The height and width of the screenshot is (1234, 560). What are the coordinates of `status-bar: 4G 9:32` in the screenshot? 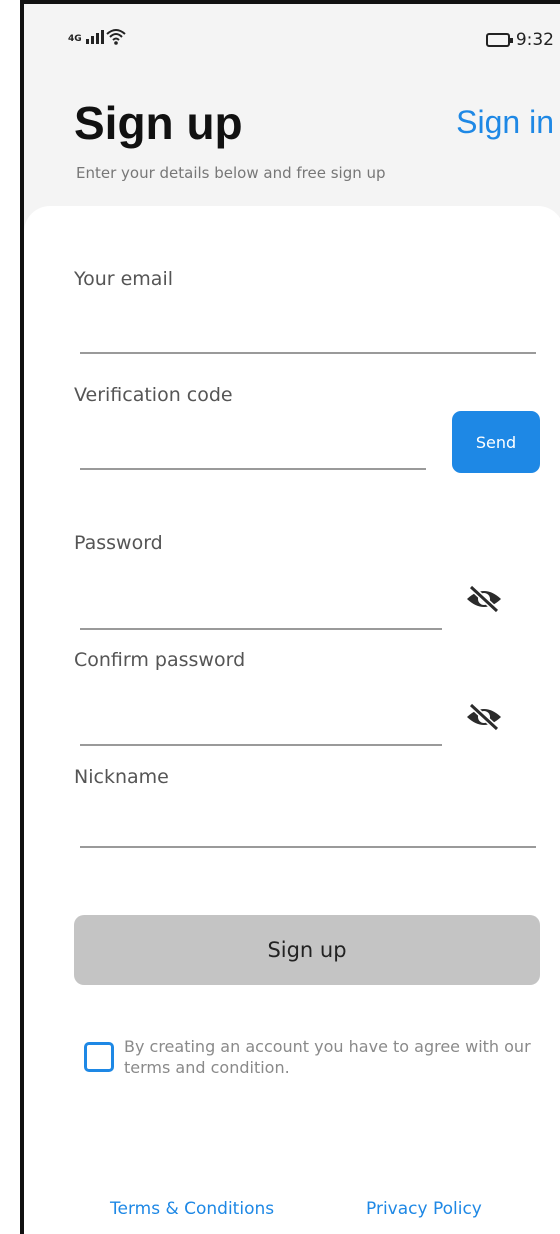 It's located at (292, 44).